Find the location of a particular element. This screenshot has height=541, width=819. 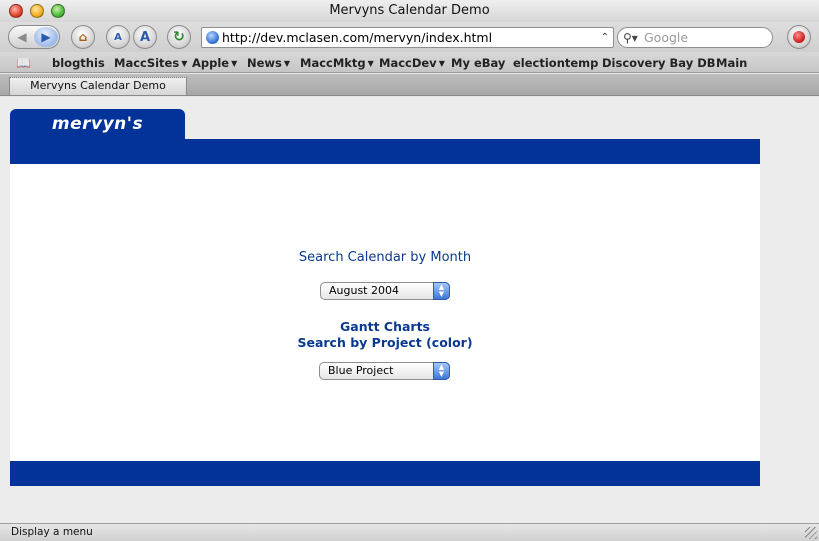

text-smaller-label: A is located at coordinates (118, 37).